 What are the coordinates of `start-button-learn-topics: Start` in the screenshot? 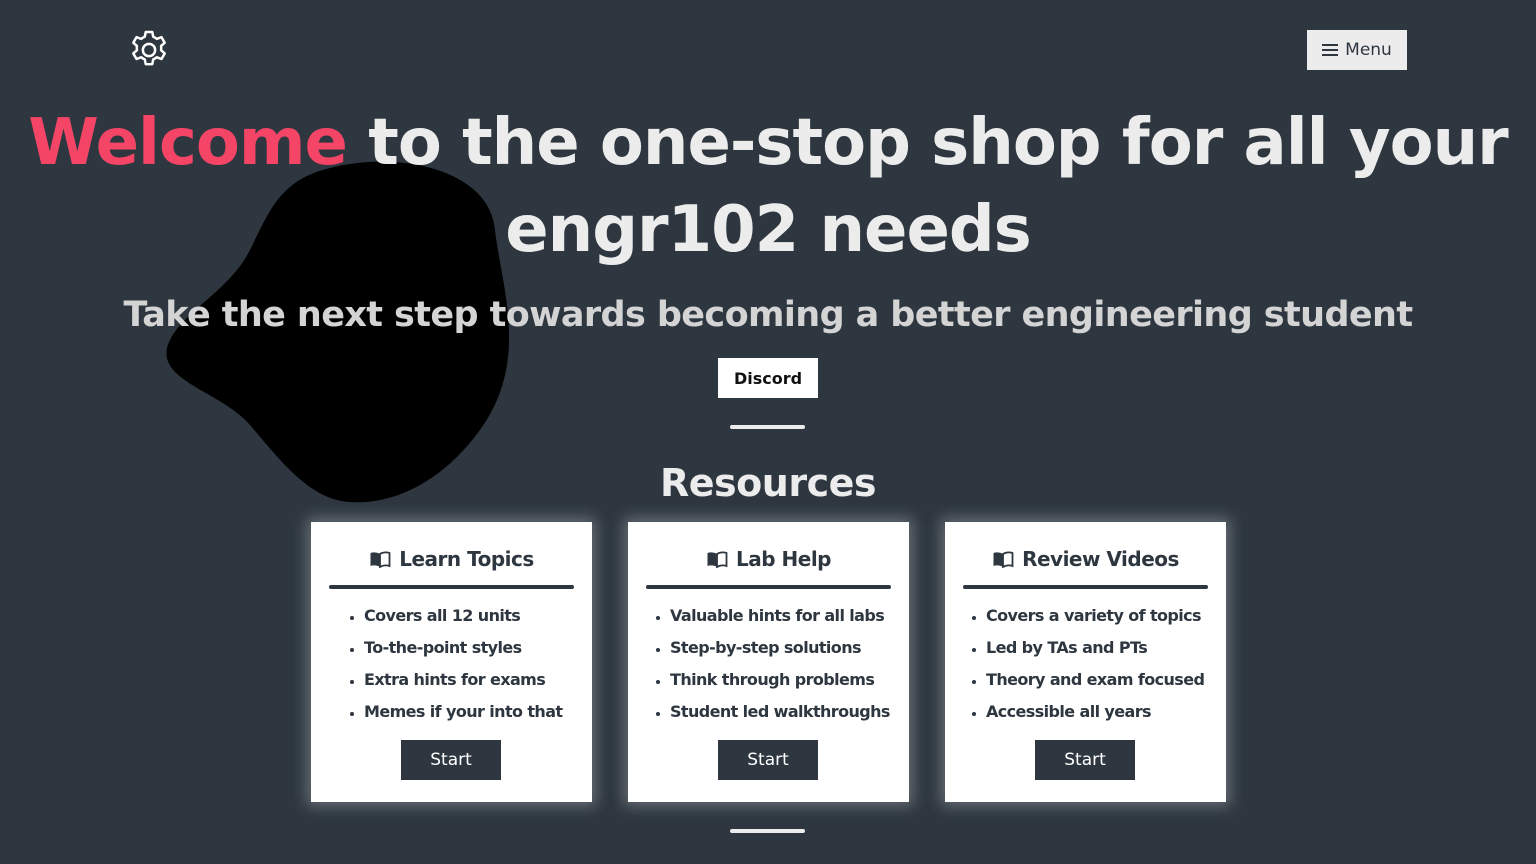 It's located at (451, 760).